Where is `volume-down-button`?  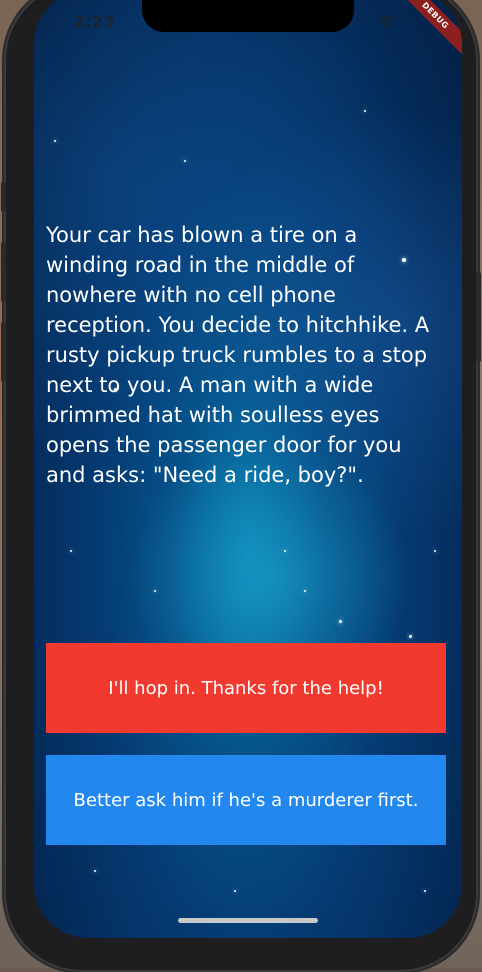
volume-down-button is located at coordinates (3, 352).